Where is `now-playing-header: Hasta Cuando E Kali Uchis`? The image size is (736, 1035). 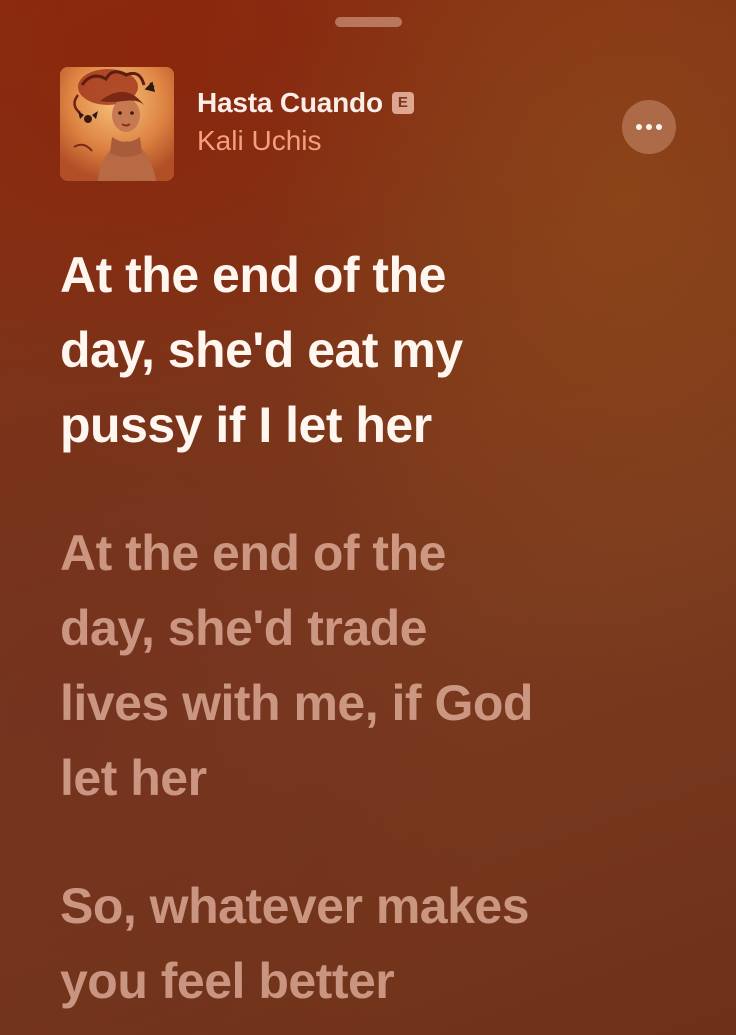 now-playing-header: Hasta Cuando E Kali Uchis is located at coordinates (368, 124).